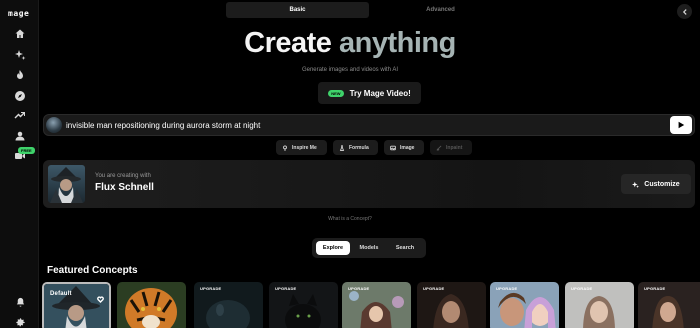 Image resolution: width=700 pixels, height=328 pixels. Describe the element at coordinates (397, 43) in the screenshot. I see `hero-title-part2: anything` at that location.